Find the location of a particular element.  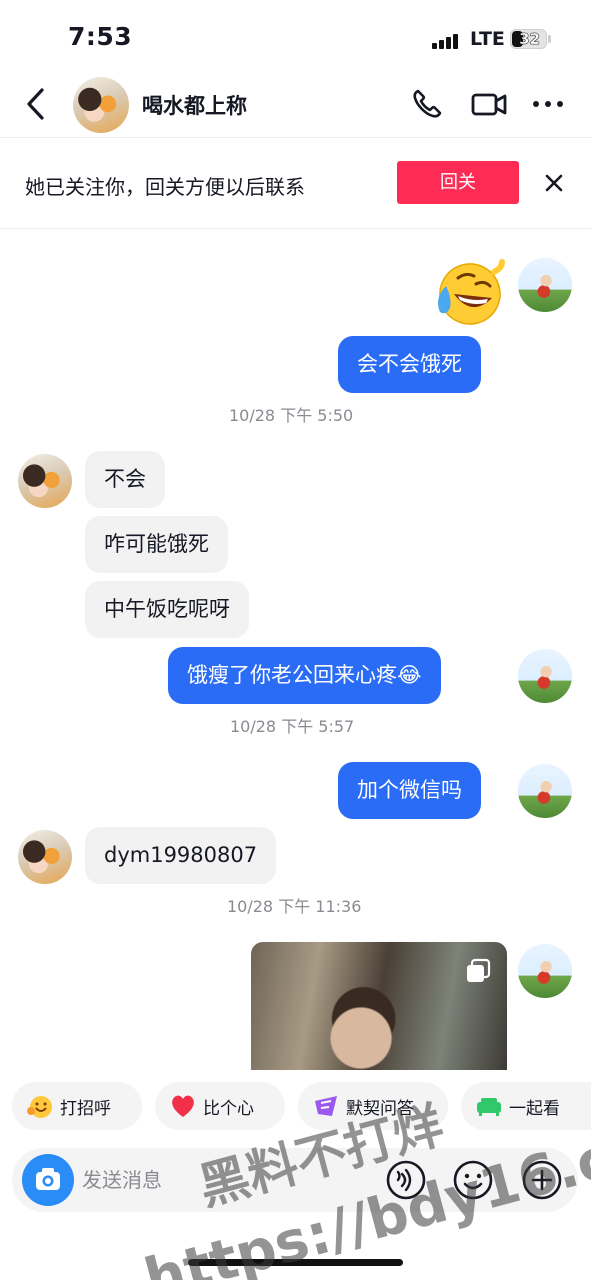

message-composer is located at coordinates (295, 1180).